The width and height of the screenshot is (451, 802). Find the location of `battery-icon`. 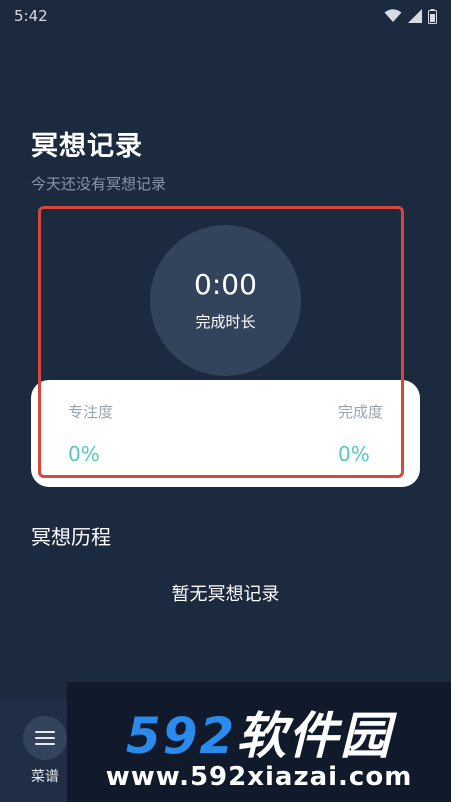

battery-icon is located at coordinates (432, 16).